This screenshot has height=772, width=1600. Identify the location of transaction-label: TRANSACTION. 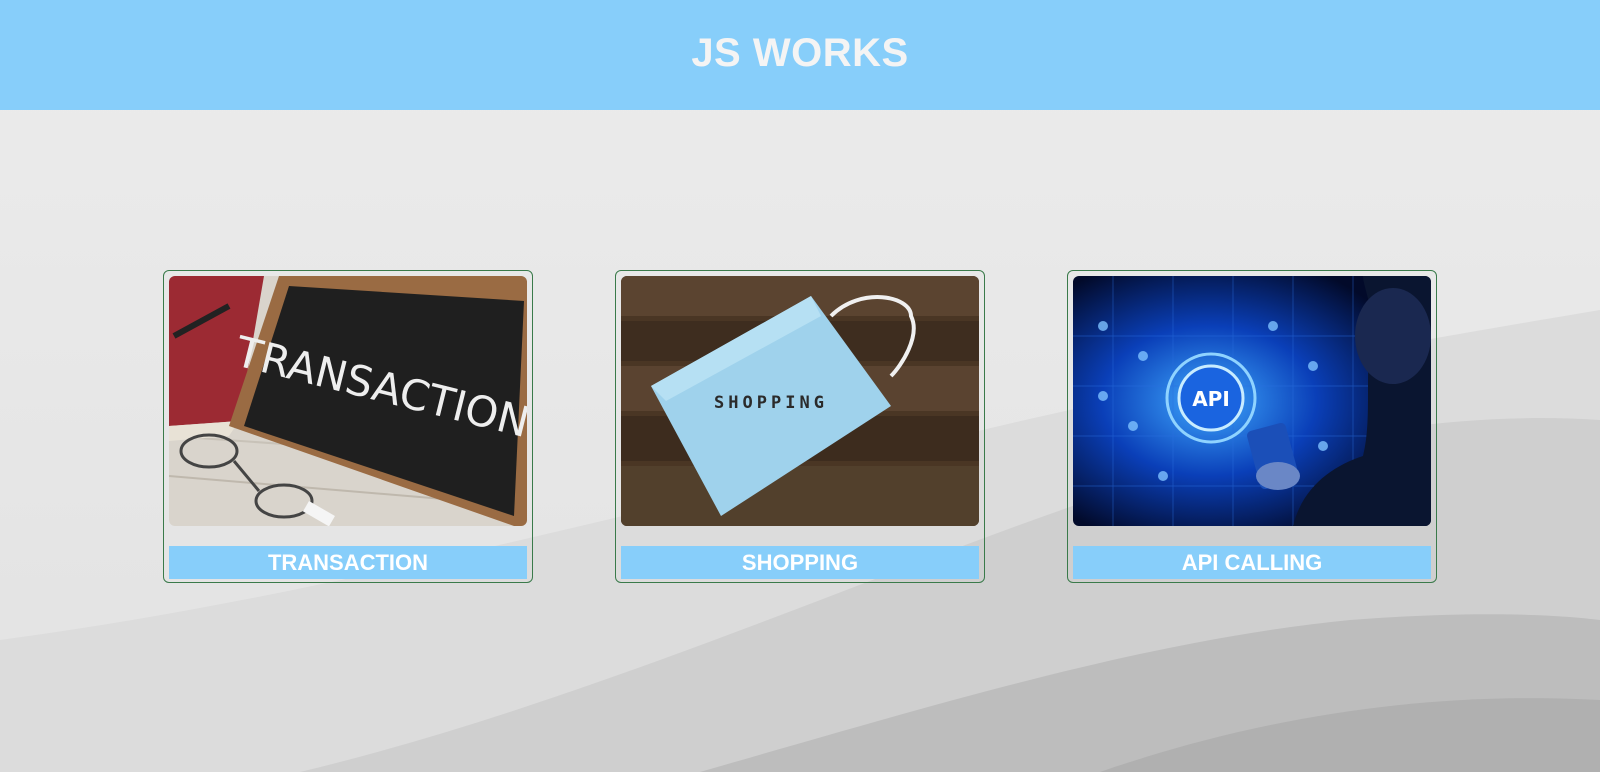
(348, 562).